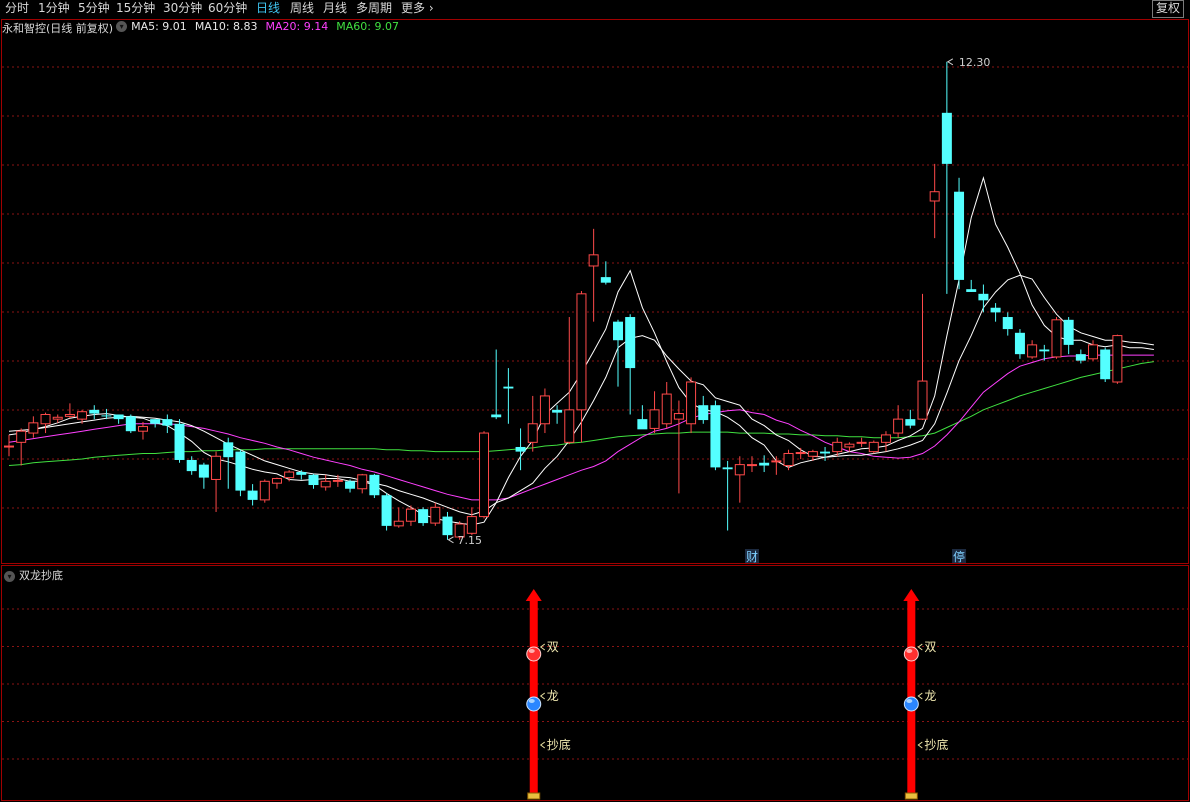  Describe the element at coordinates (450, 540) in the screenshot. I see `low-arrow` at that location.